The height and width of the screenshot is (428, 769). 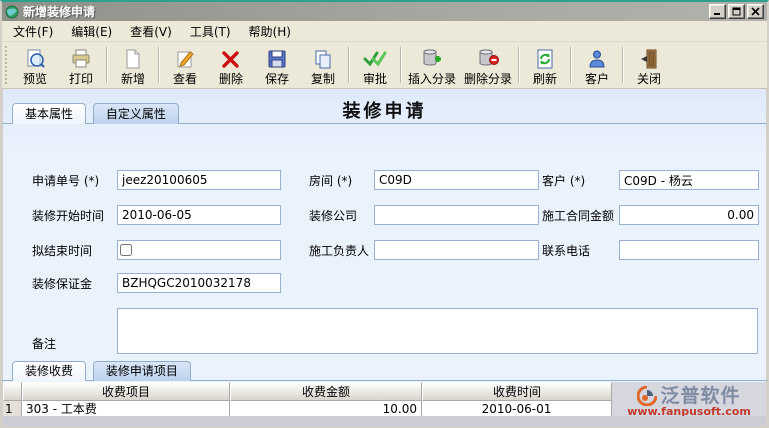 What do you see at coordinates (689, 180) in the screenshot?
I see `customer-input` at bounding box center [689, 180].